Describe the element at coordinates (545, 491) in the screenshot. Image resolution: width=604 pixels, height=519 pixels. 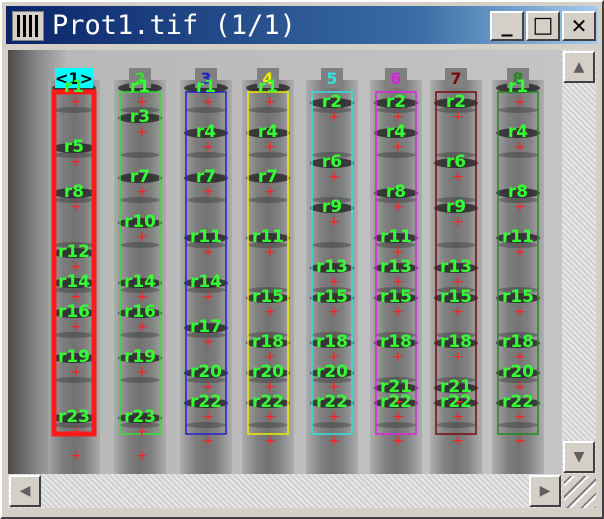
I see `scroll-right-button: ▶` at that location.